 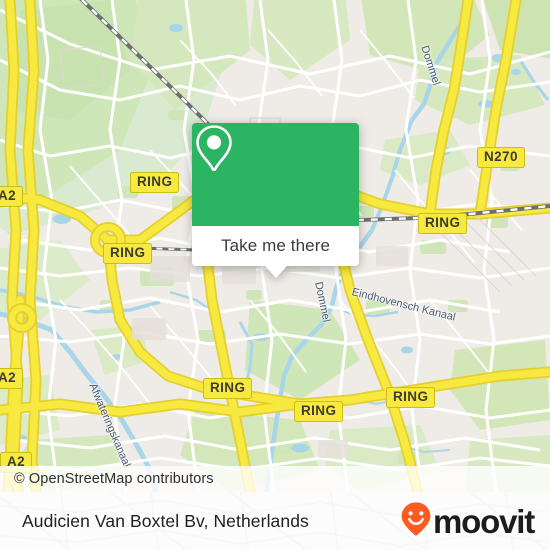 What do you see at coordinates (165, 520) in the screenshot?
I see `page-title: Audicien Van Boxtel Bv, Netherlands` at bounding box center [165, 520].